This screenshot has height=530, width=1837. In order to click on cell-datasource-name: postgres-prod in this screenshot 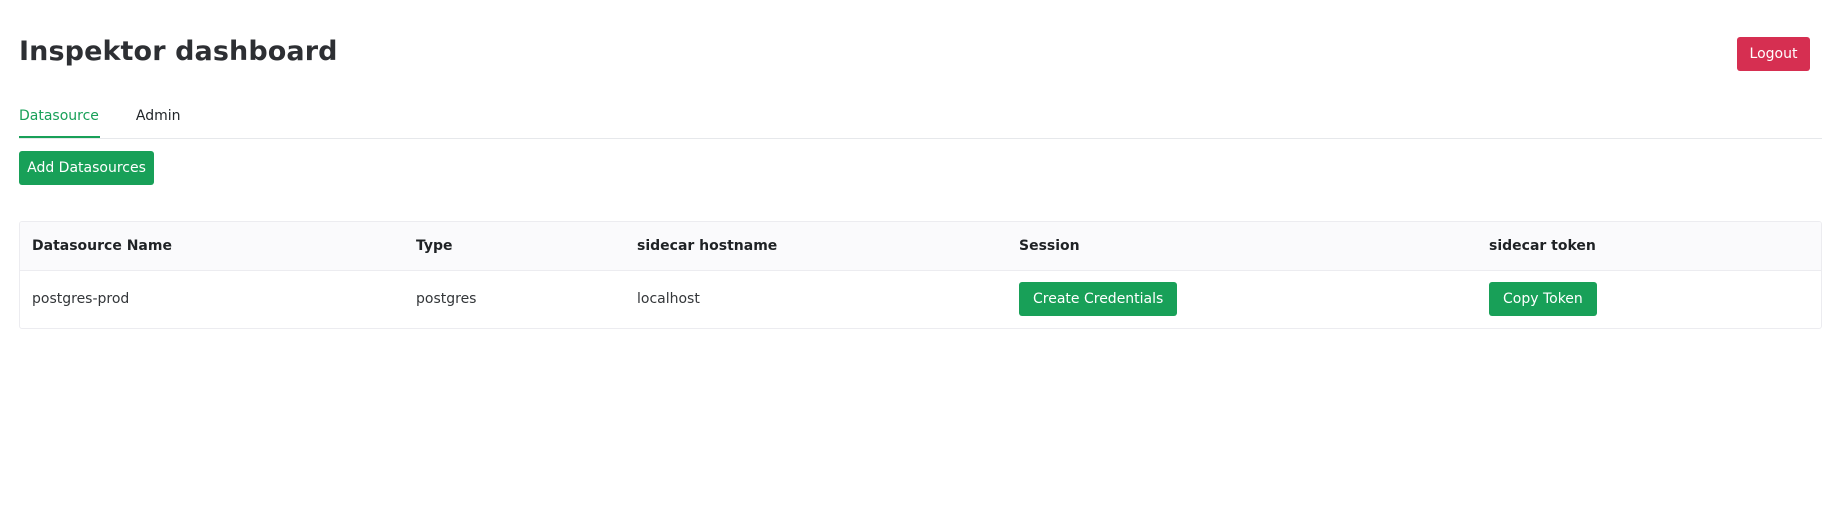, I will do `click(81, 299)`.